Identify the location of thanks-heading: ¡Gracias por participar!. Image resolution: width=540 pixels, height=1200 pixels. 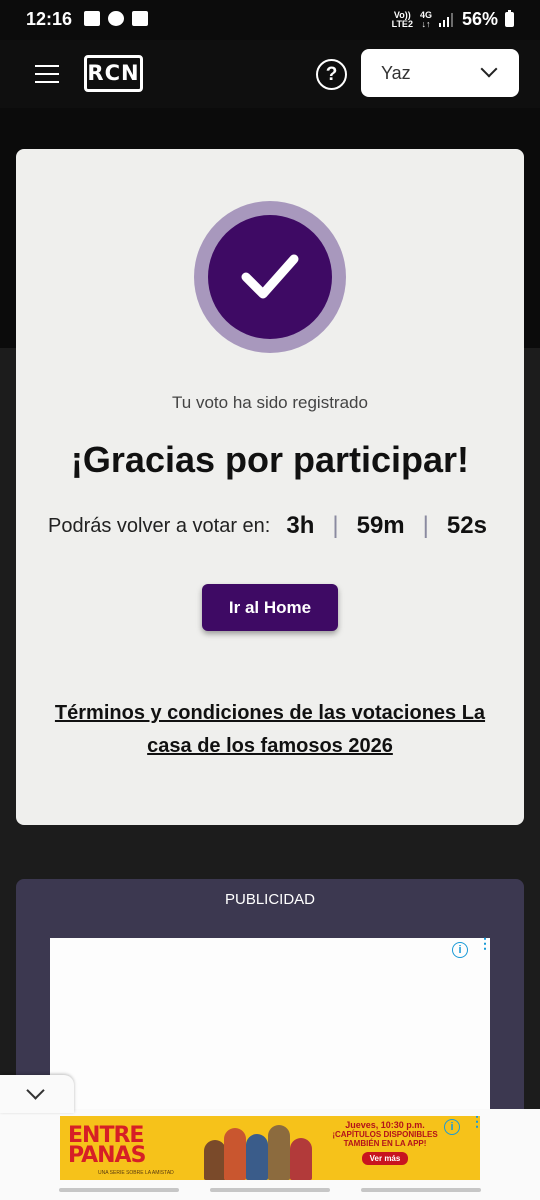
(270, 459).